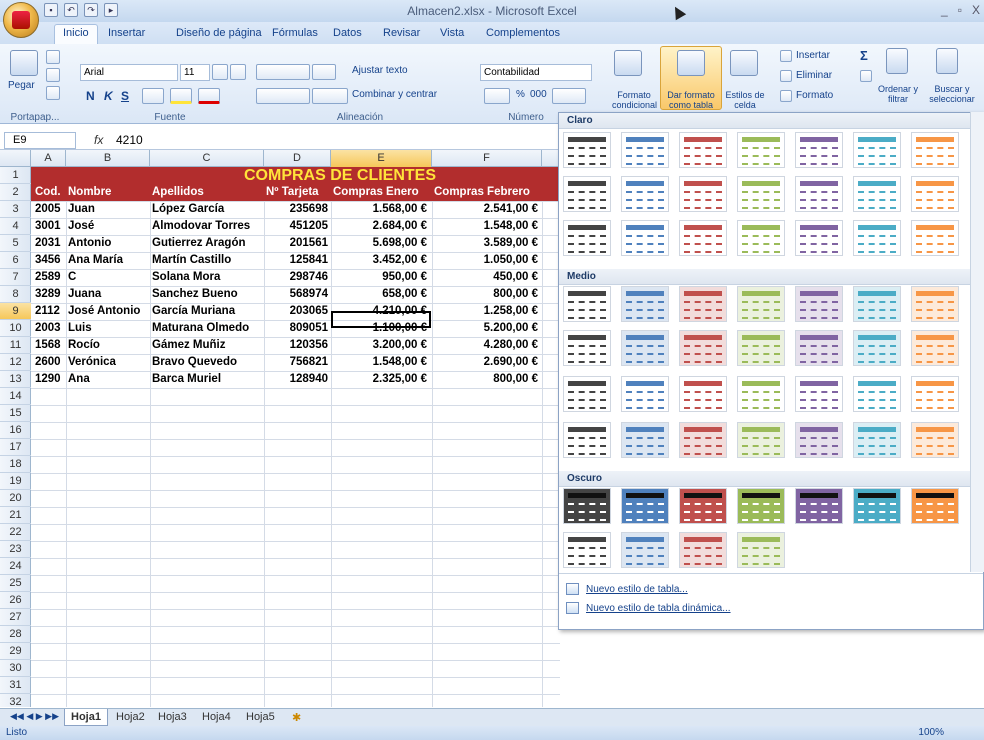  I want to click on cell-styles-icon, so click(744, 63).